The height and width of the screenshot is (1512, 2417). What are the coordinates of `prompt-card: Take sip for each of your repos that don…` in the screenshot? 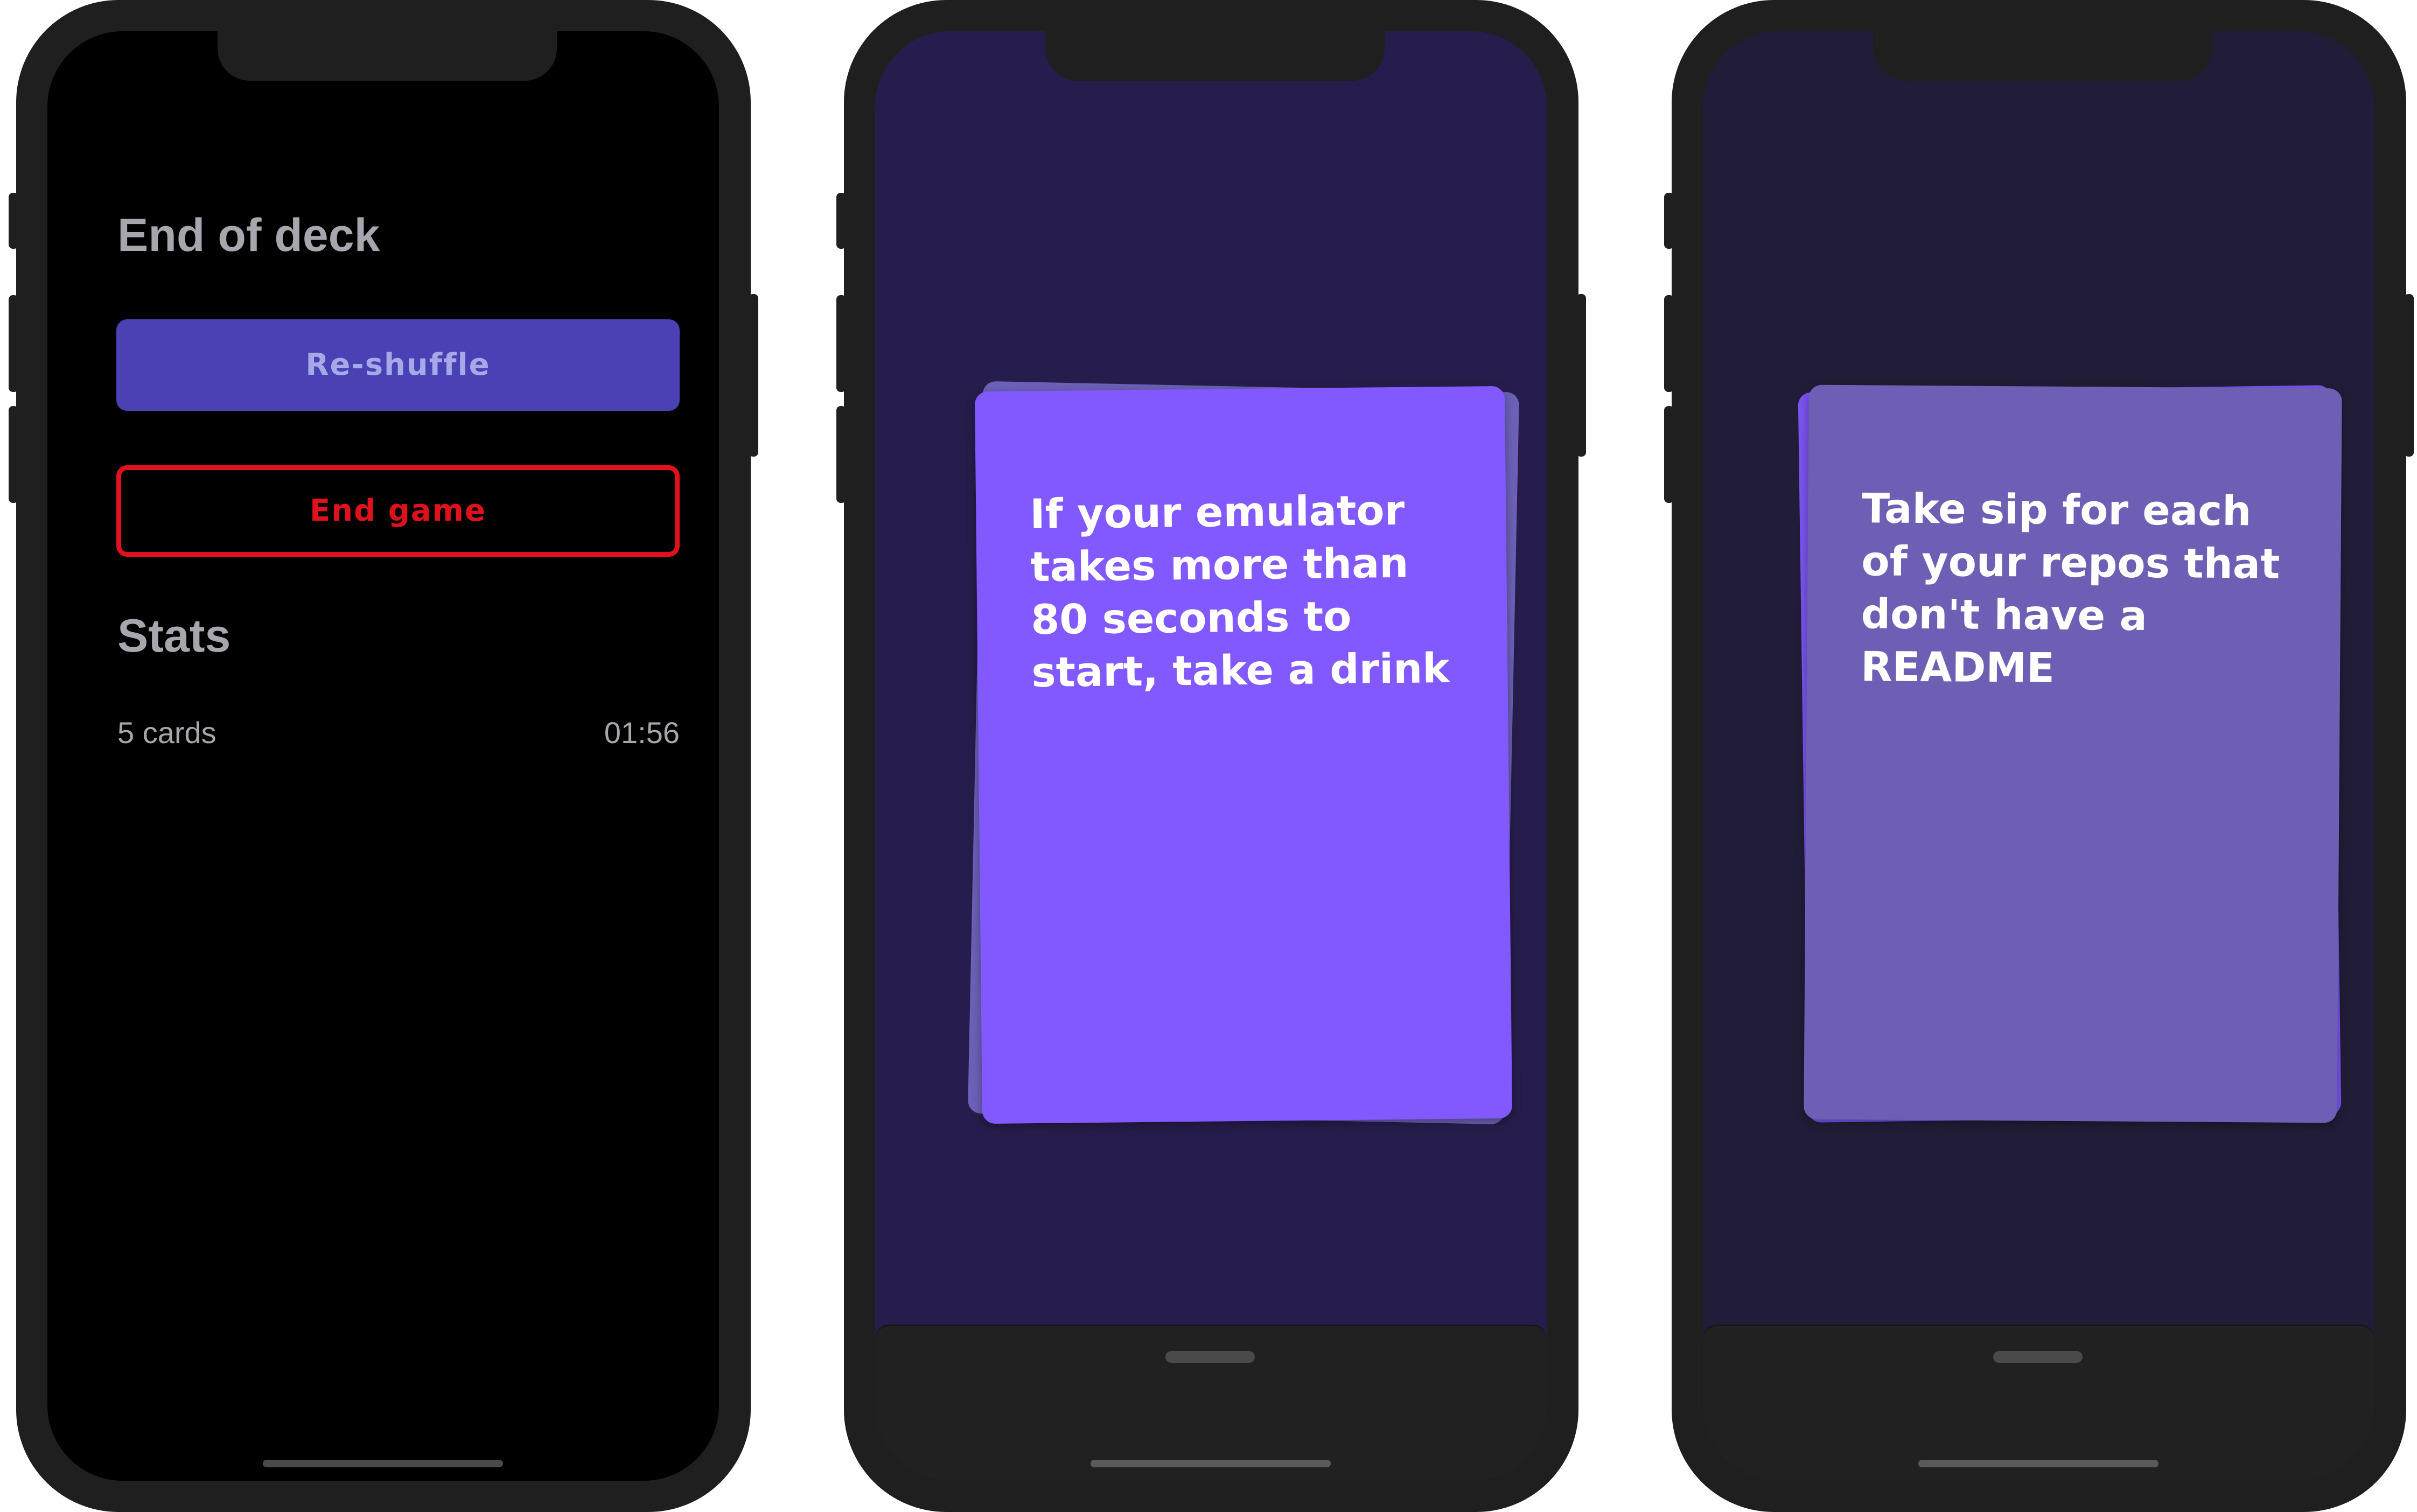 It's located at (2073, 753).